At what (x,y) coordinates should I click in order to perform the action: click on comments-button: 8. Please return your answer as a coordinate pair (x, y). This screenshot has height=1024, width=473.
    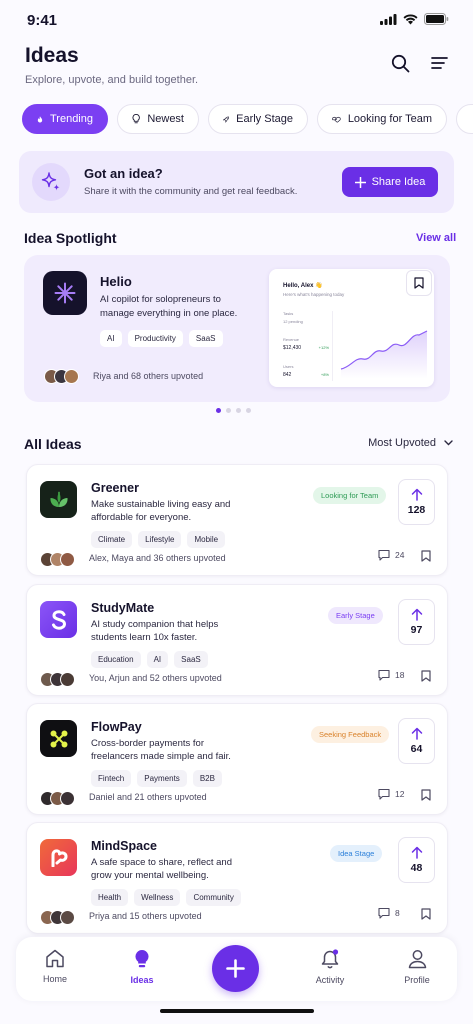
    Looking at the image, I should click on (389, 913).